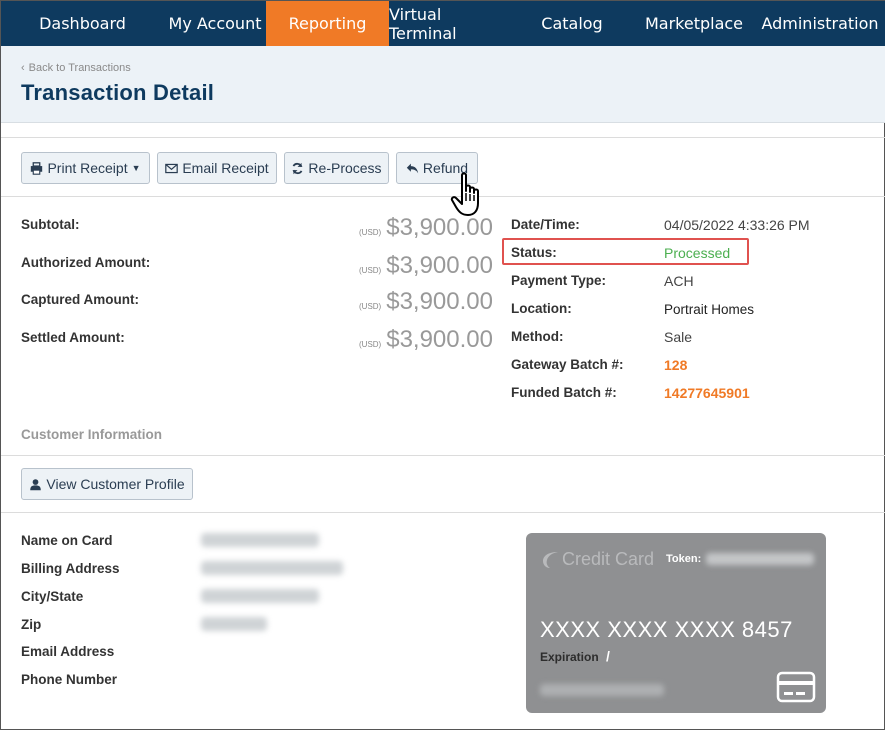  I want to click on back-to-transactions-link: ‹ Back to Transactions, so click(76, 68).